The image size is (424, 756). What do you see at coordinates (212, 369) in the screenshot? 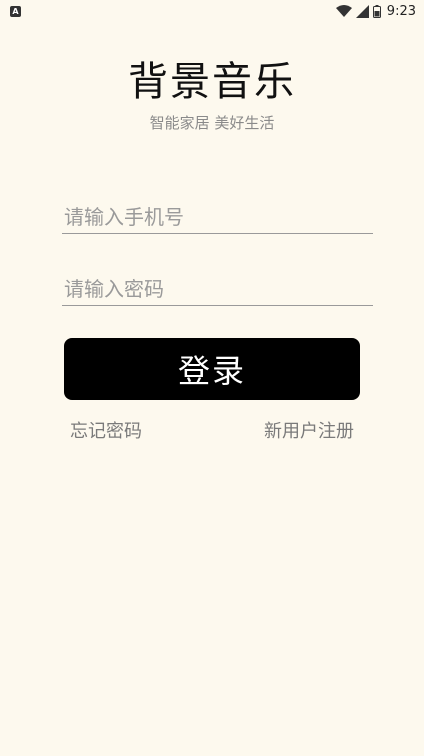
I see `login-button: 登录` at bounding box center [212, 369].